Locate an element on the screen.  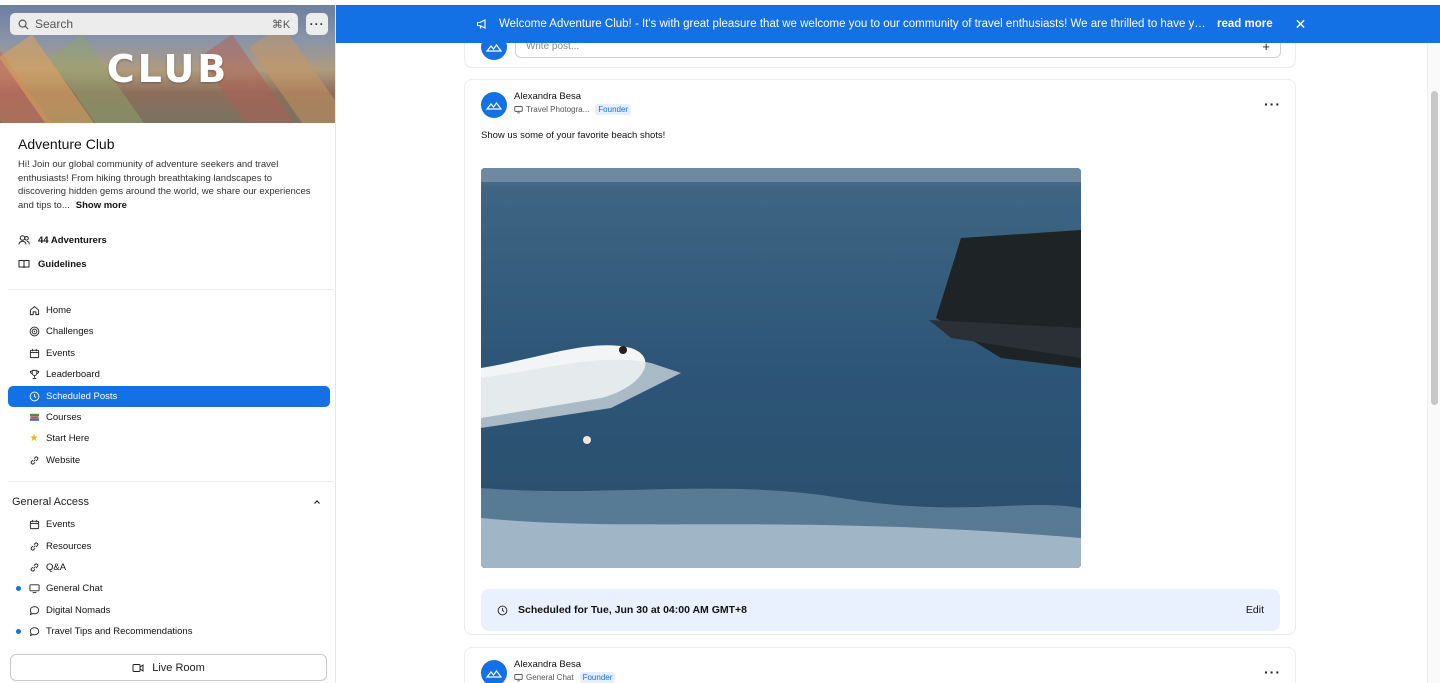
sidebar-item-label: Home is located at coordinates (59, 310).